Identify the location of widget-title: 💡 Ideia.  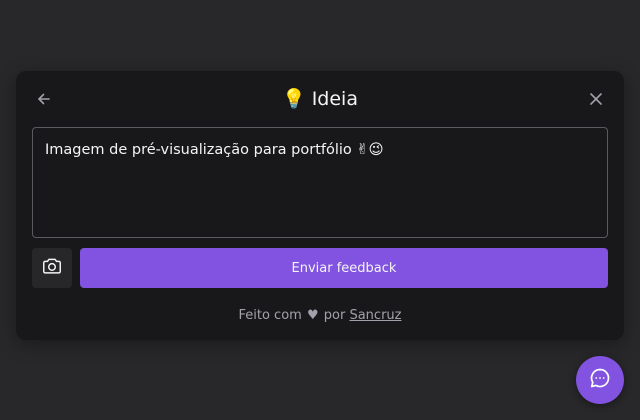
(320, 99).